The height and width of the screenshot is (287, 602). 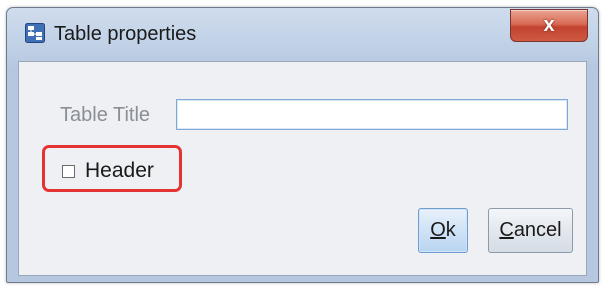 I want to click on window-title: Table properties, so click(x=125, y=34).